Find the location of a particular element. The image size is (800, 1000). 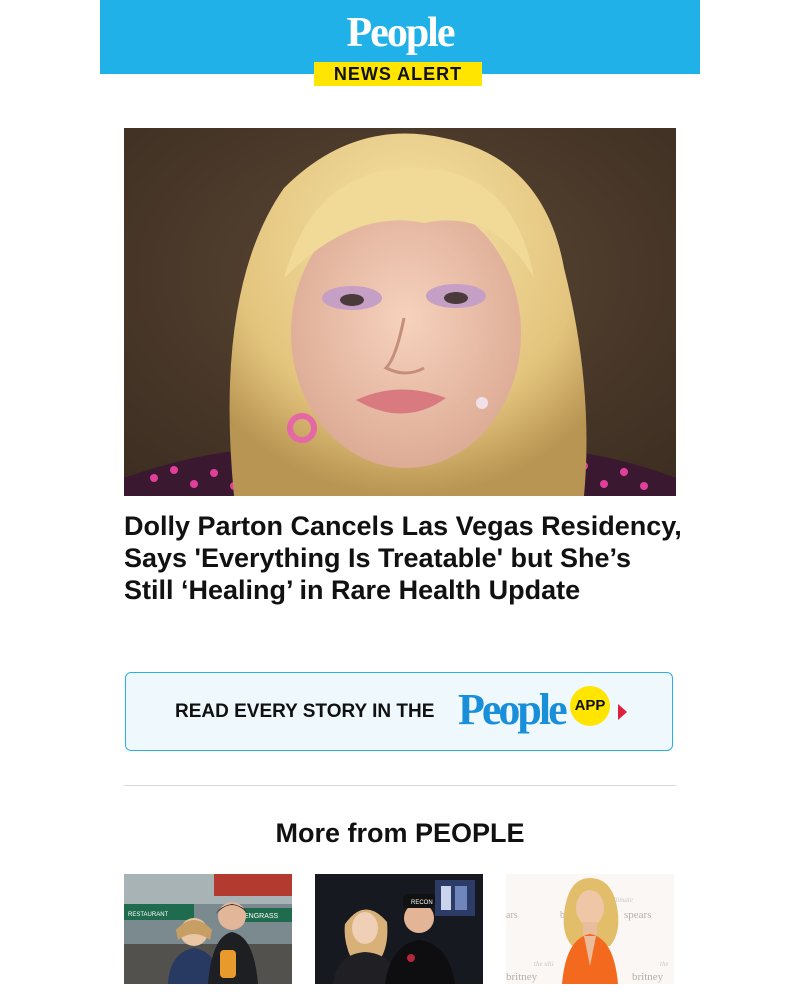

svg-text: the is located at coordinates (664, 964).